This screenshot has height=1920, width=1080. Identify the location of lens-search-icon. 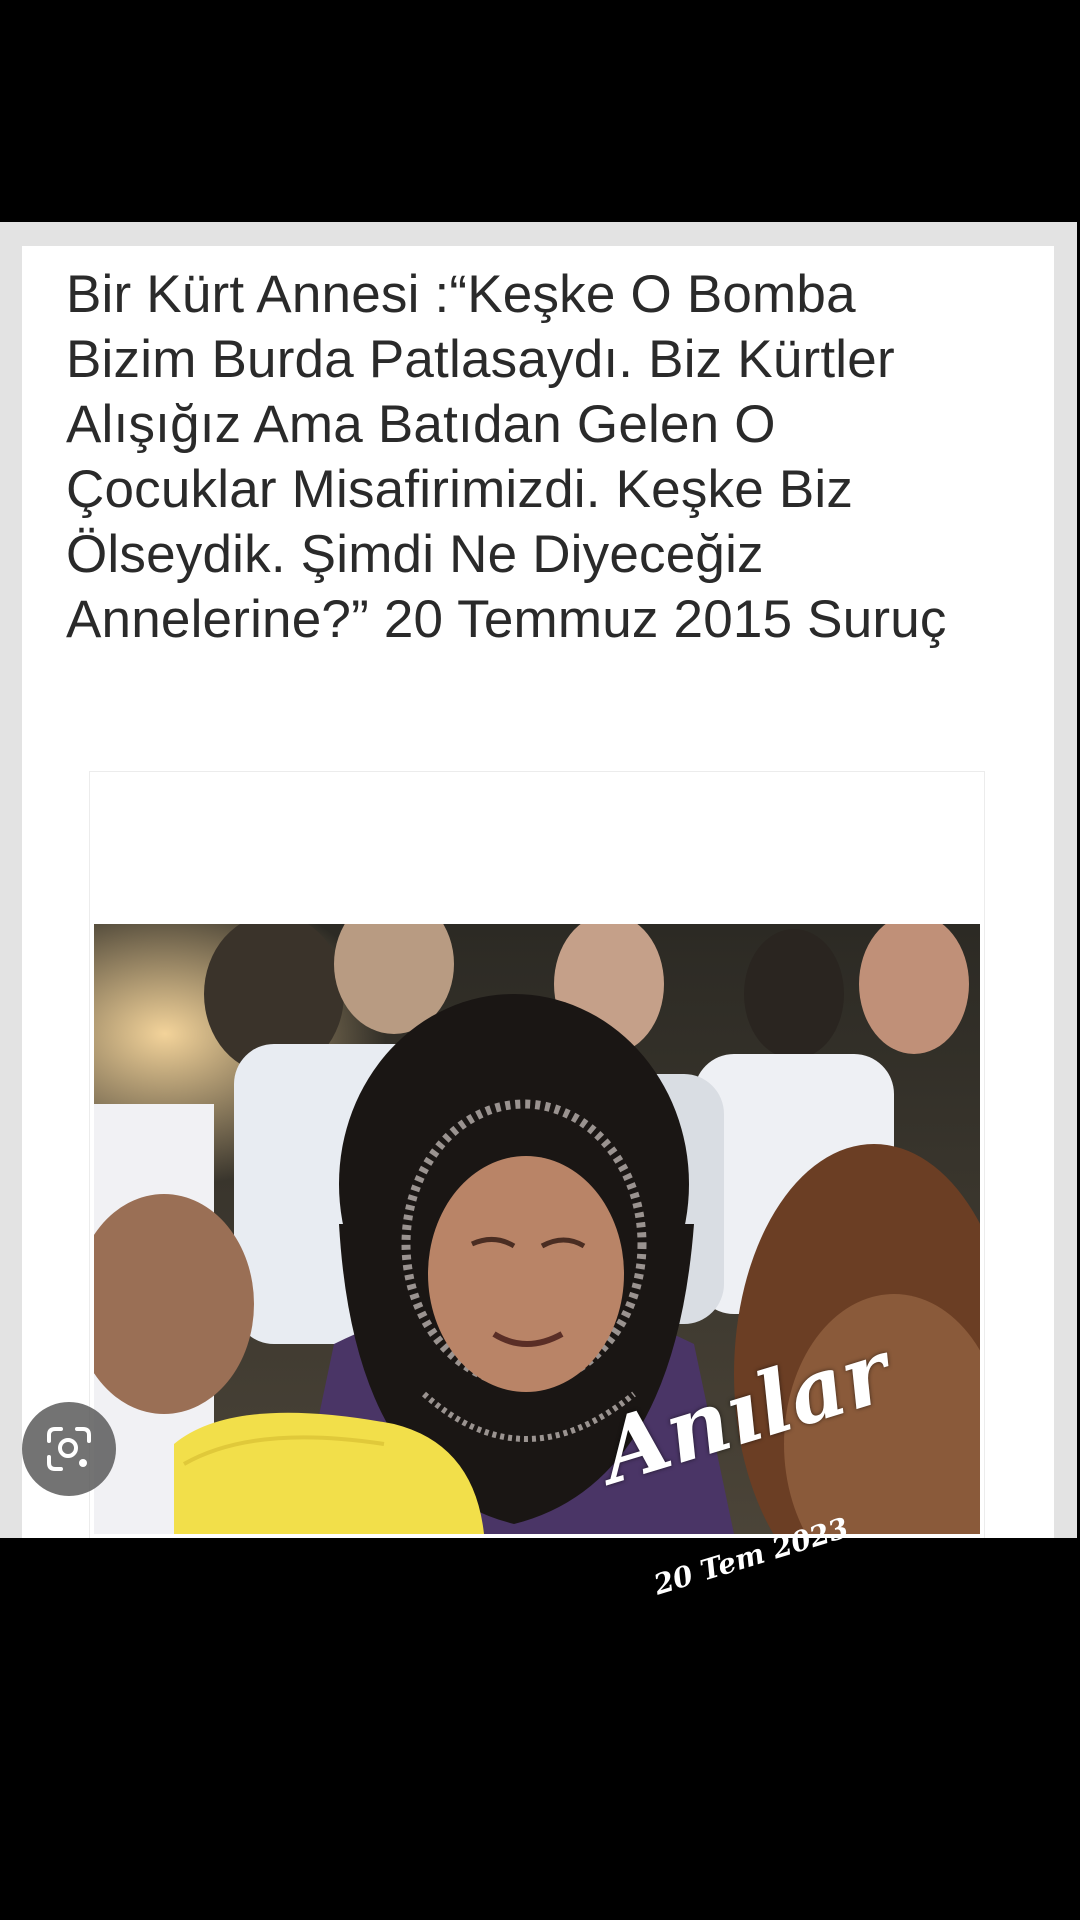
(69, 1449).